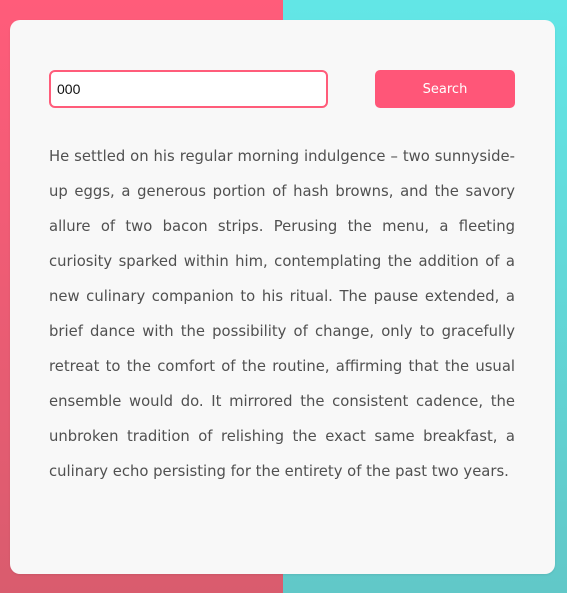 This screenshot has height=593, width=567. What do you see at coordinates (445, 89) in the screenshot?
I see `search-button: Search` at bounding box center [445, 89].